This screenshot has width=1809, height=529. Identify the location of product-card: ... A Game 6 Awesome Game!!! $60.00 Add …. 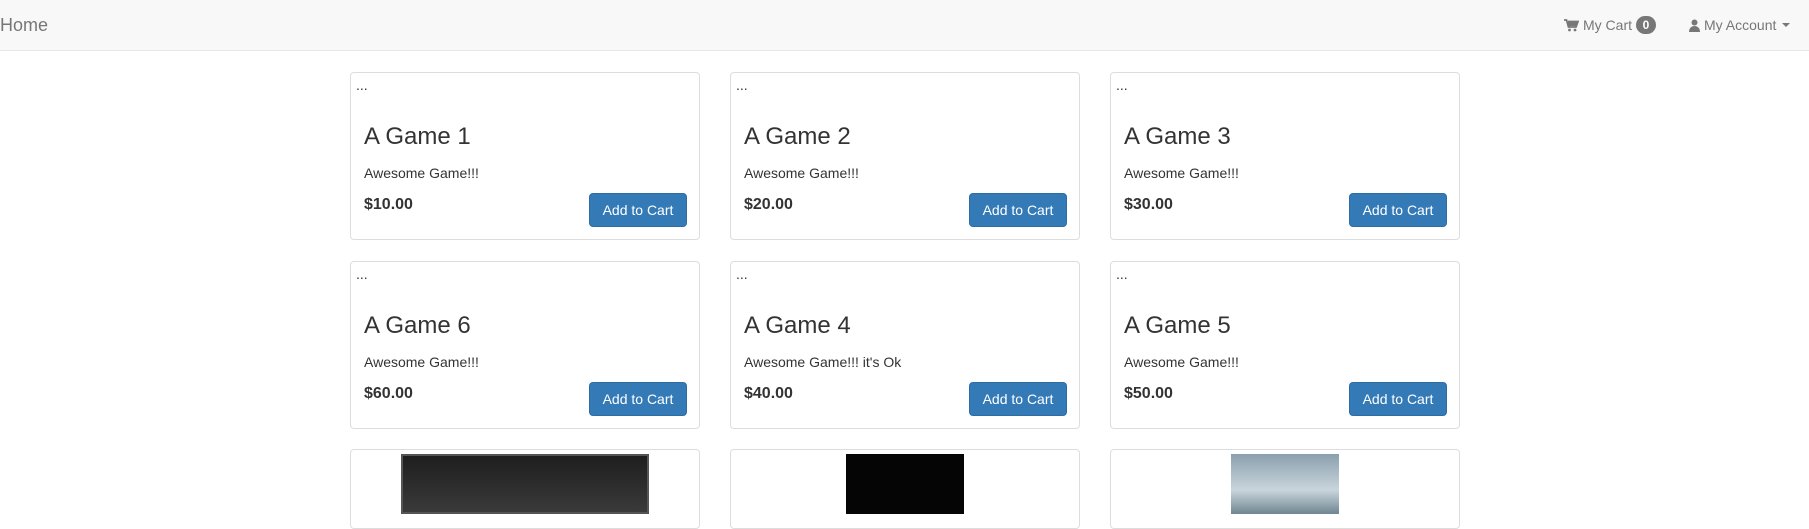
(525, 345).